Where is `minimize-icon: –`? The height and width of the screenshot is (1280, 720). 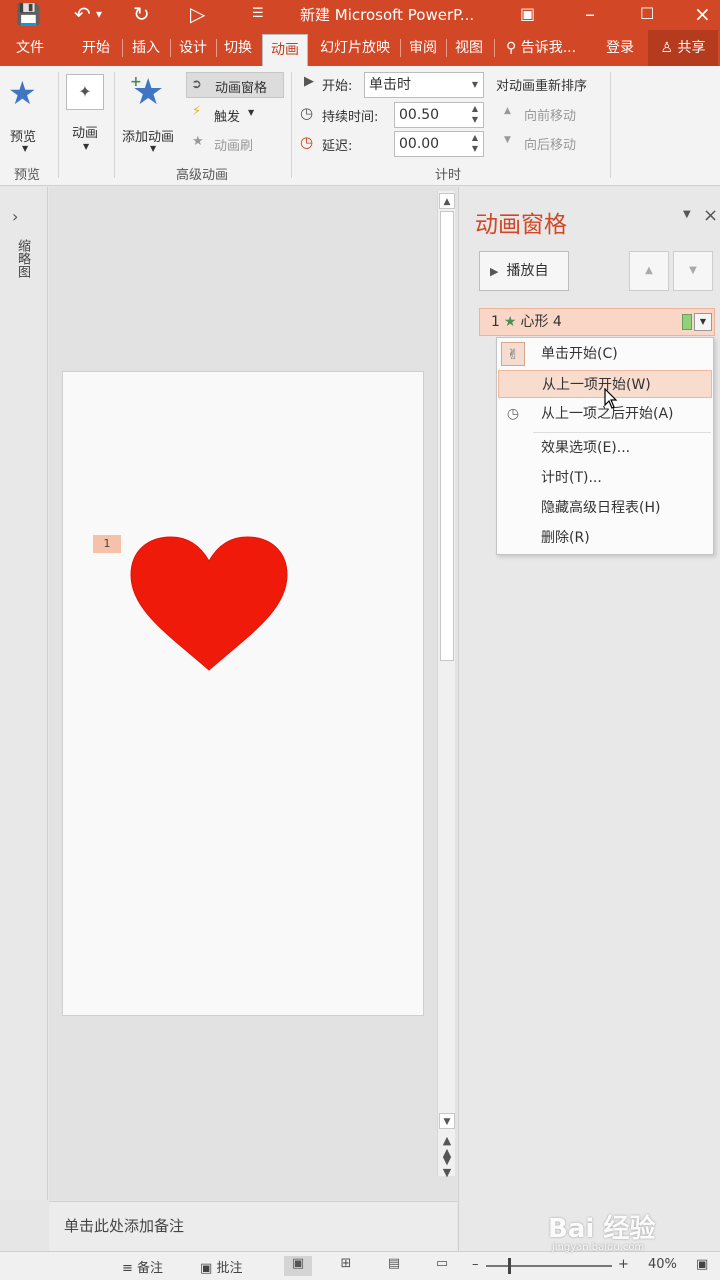 minimize-icon: – is located at coordinates (590, 14).